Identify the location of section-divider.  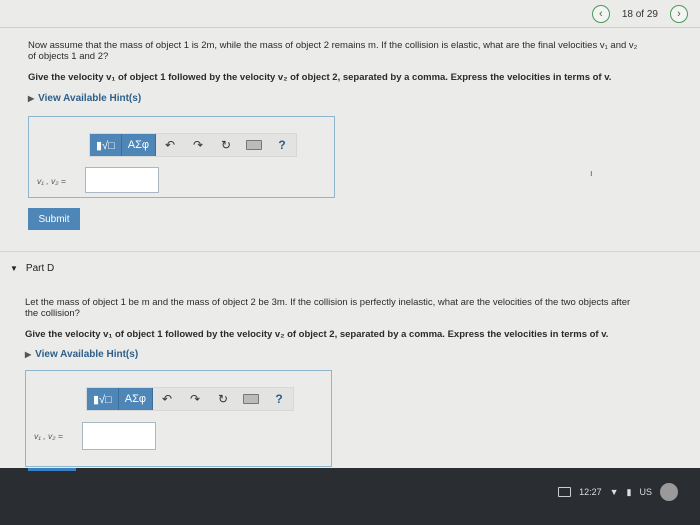
(350, 251).